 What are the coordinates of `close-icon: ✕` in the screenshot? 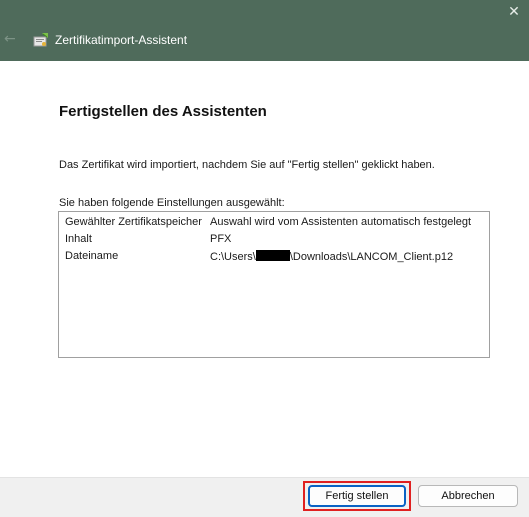 It's located at (514, 12).